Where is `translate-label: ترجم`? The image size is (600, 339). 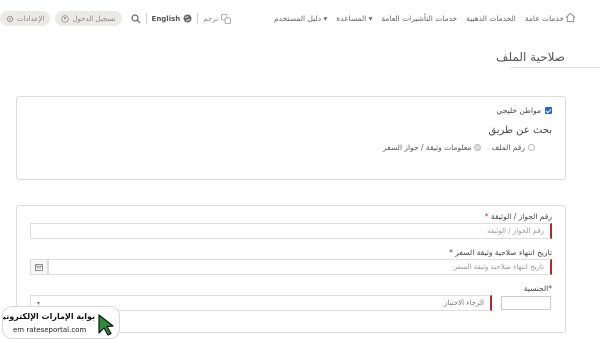 translate-label: ترجم is located at coordinates (211, 18).